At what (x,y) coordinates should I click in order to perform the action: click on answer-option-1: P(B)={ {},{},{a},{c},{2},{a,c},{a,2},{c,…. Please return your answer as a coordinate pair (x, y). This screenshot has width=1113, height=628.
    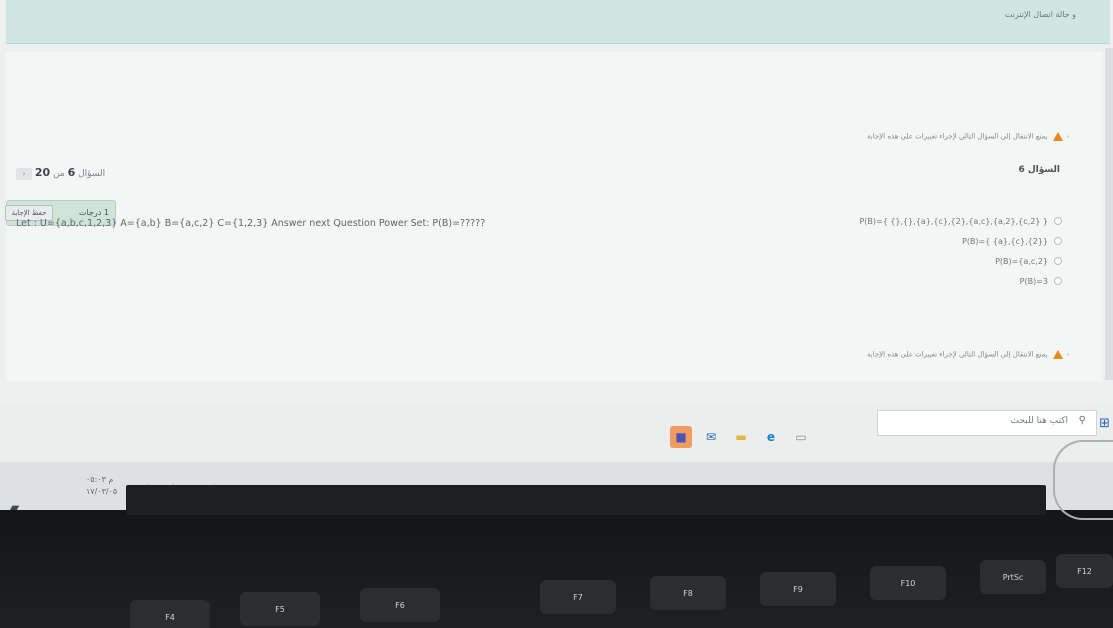
    Looking at the image, I should click on (902, 221).